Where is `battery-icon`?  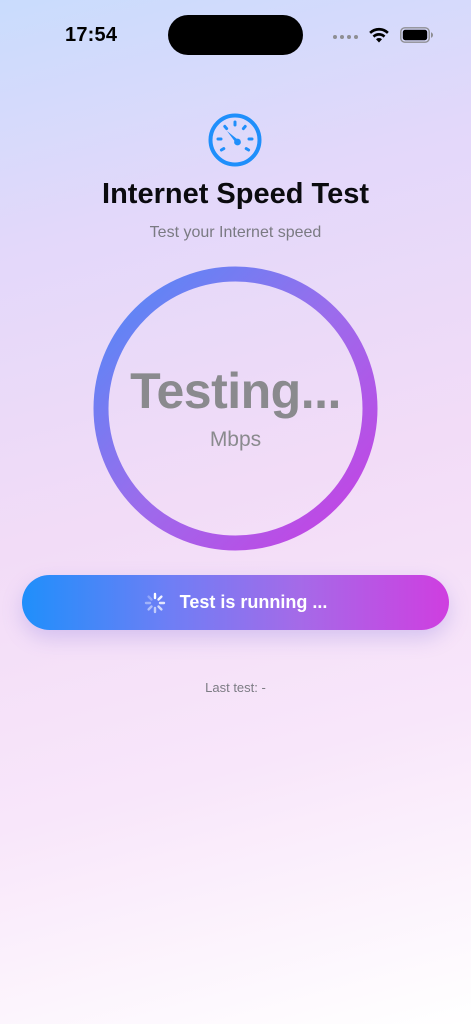
battery-icon is located at coordinates (416, 35).